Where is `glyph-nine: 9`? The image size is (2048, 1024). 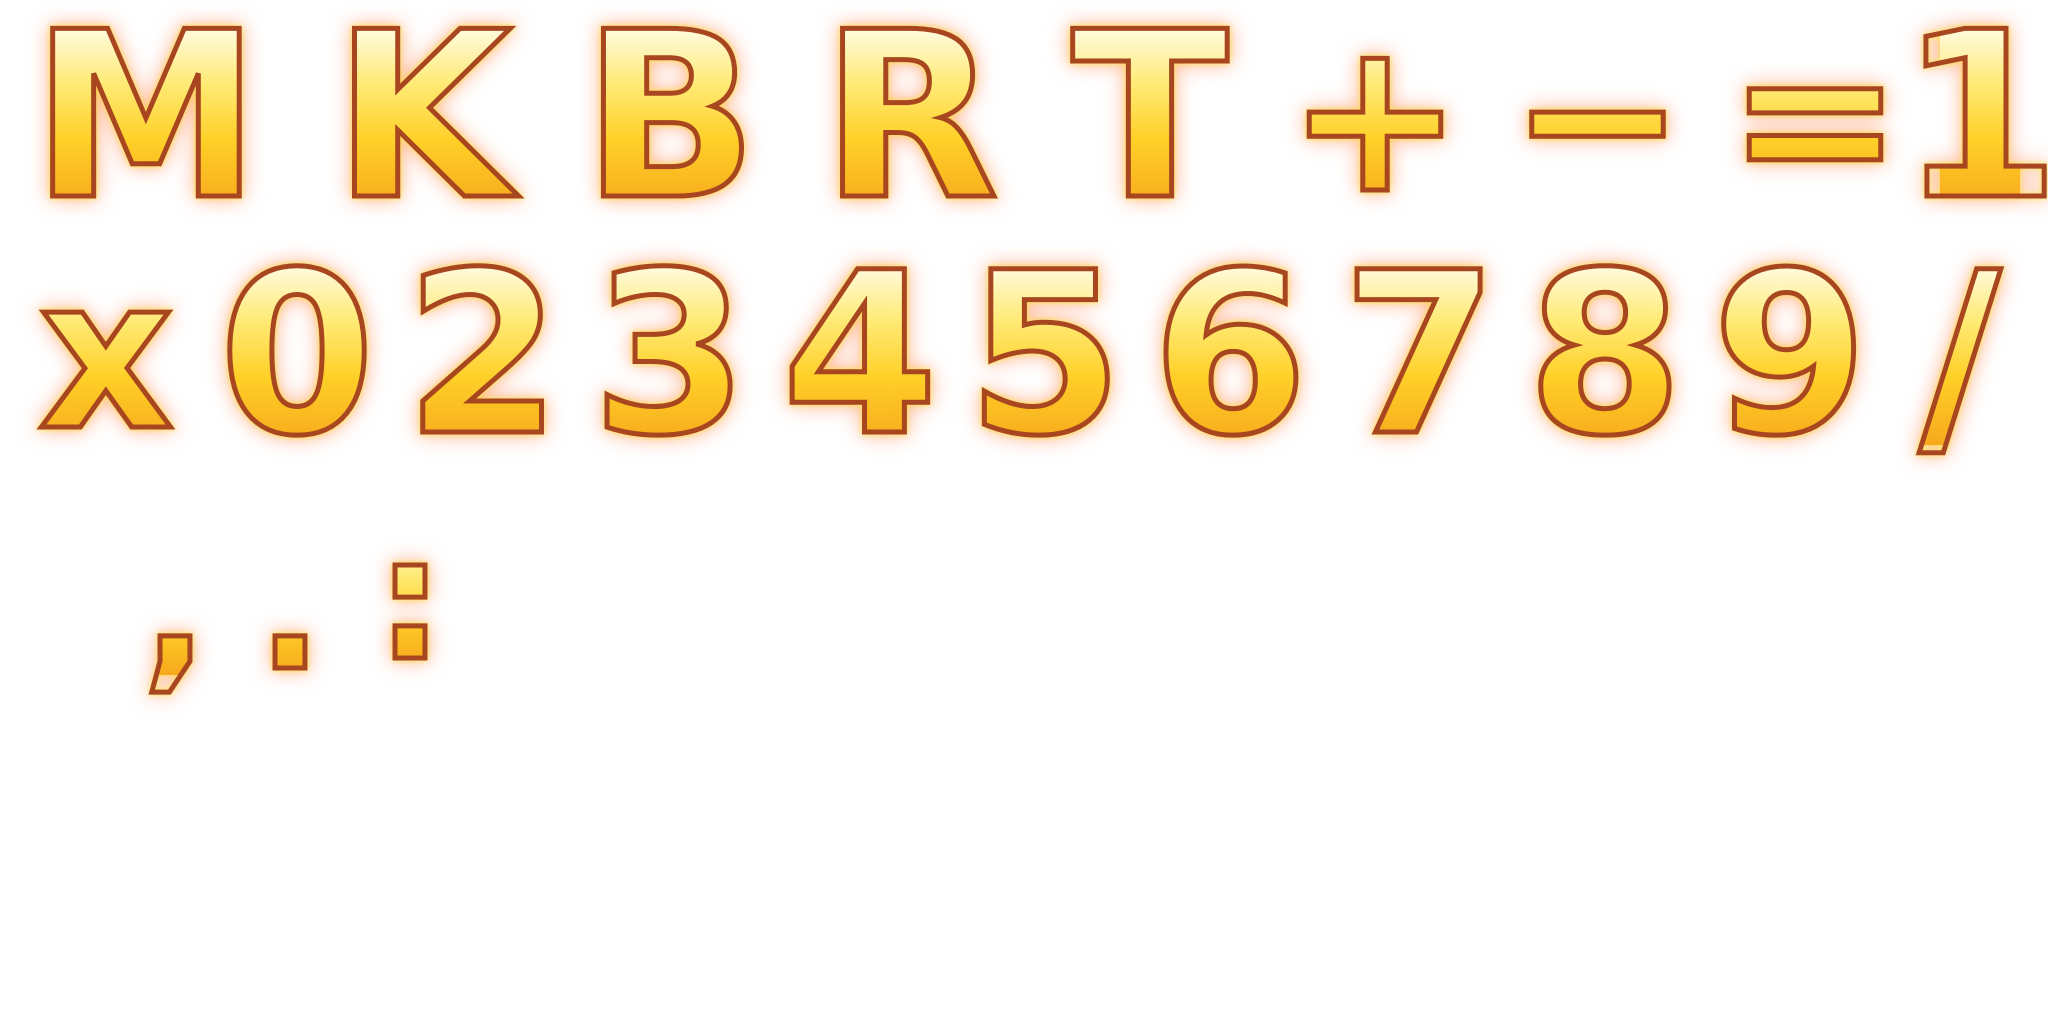
glyph-nine: 9 is located at coordinates (1790, 354).